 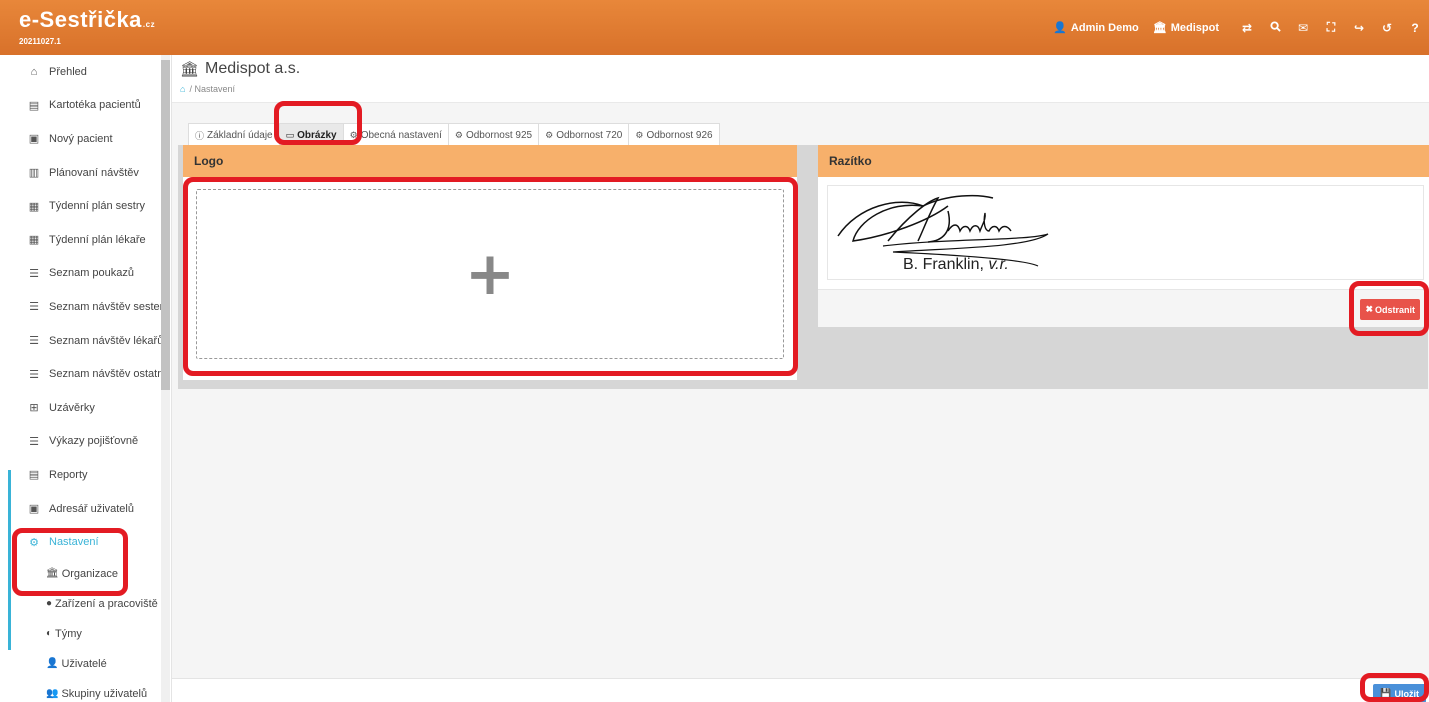 I want to click on sidebar-subitem-label: Týmy, so click(x=68, y=633).